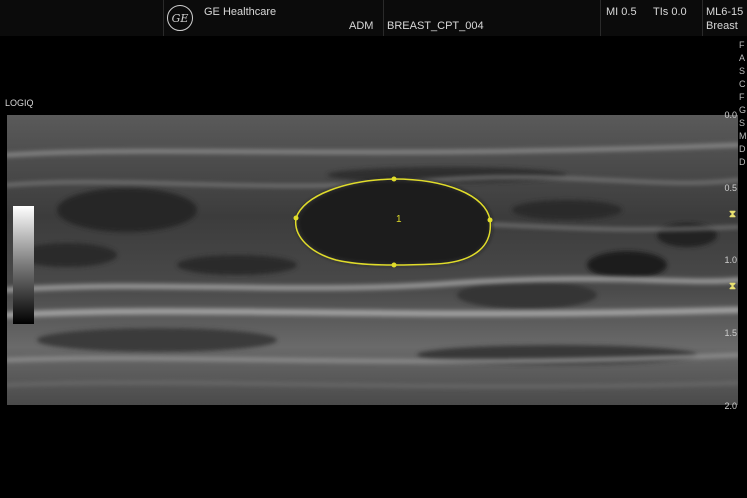 This screenshot has width=747, height=498. Describe the element at coordinates (730, 188) in the screenshot. I see `depth-tick: 0.5` at that location.